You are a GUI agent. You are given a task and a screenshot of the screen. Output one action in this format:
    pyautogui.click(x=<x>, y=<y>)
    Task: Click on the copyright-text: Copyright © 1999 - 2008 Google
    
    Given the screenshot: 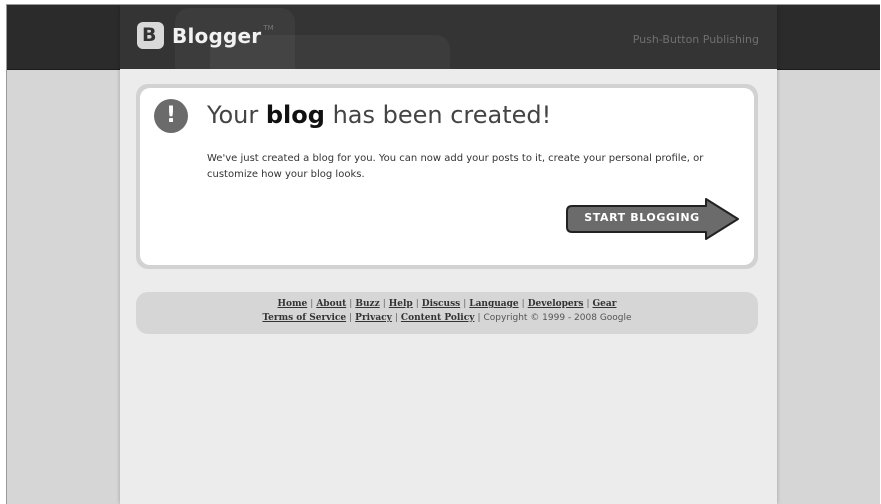 What is the action you would take?
    pyautogui.click(x=557, y=318)
    